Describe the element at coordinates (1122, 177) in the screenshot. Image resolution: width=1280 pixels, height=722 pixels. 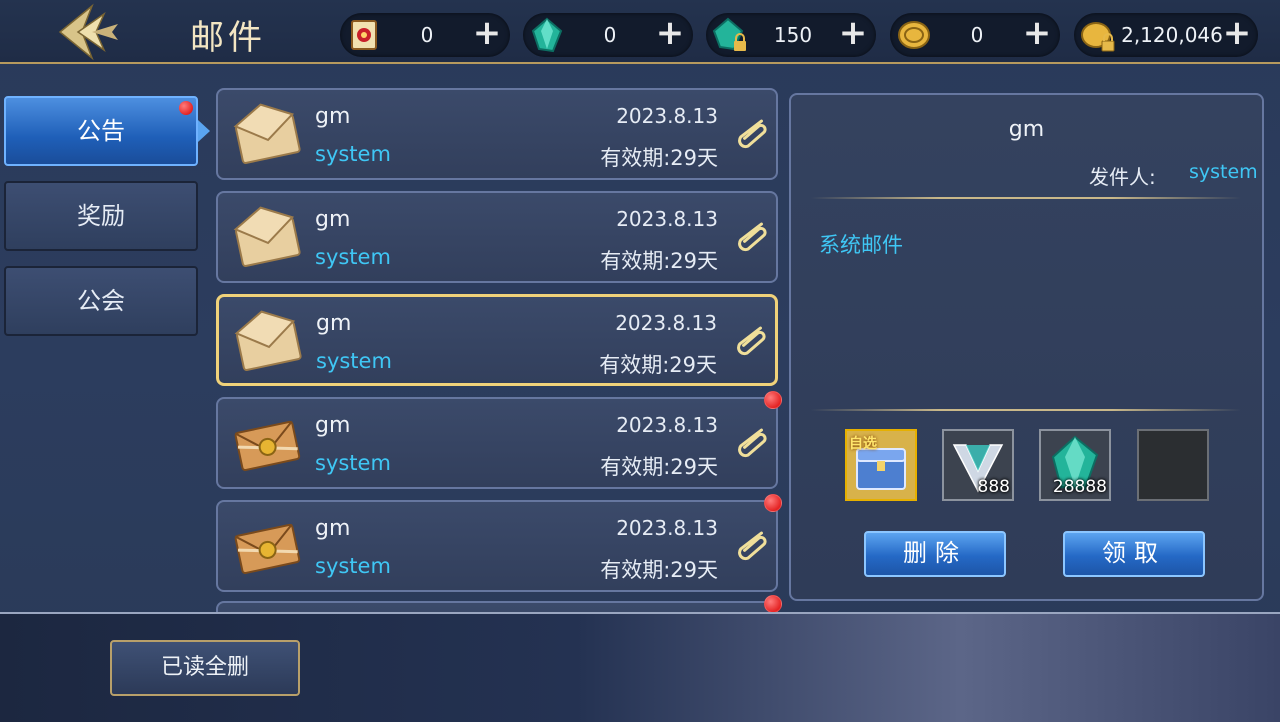
I see `sender-label: 发件人:` at that location.